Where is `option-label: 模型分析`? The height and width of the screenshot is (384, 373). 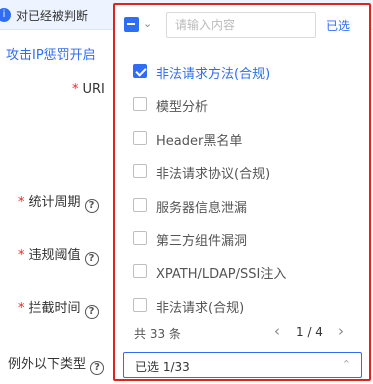 option-label: 模型分析 is located at coordinates (182, 108).